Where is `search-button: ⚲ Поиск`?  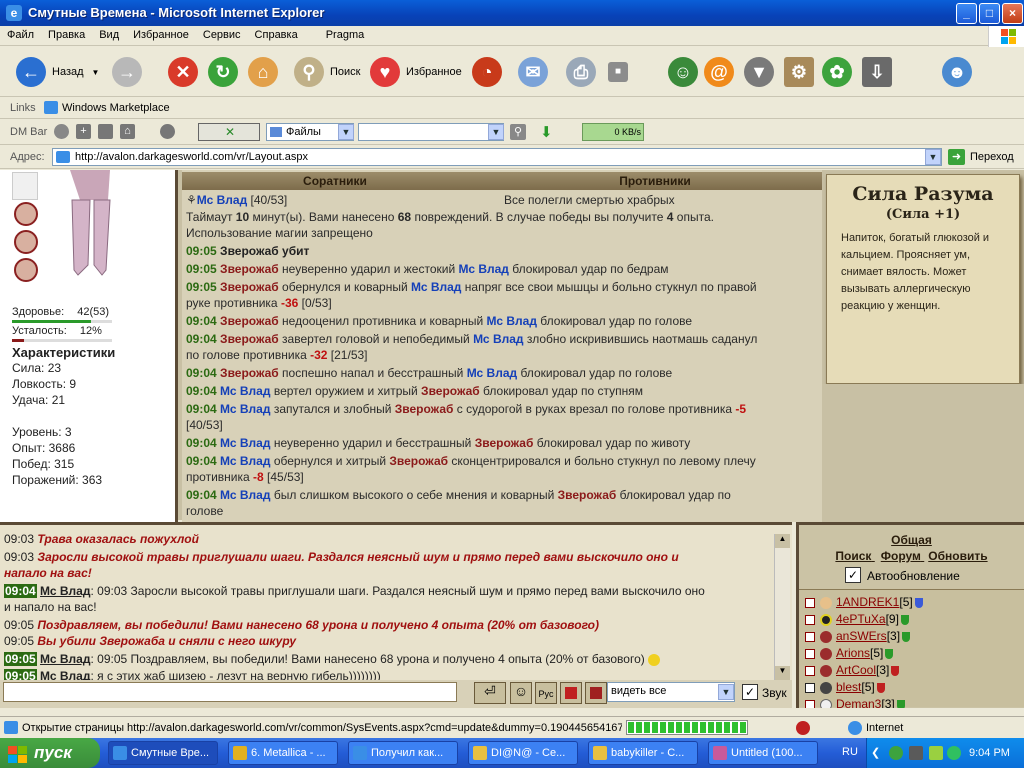 search-button: ⚲ Поиск is located at coordinates (327, 72).